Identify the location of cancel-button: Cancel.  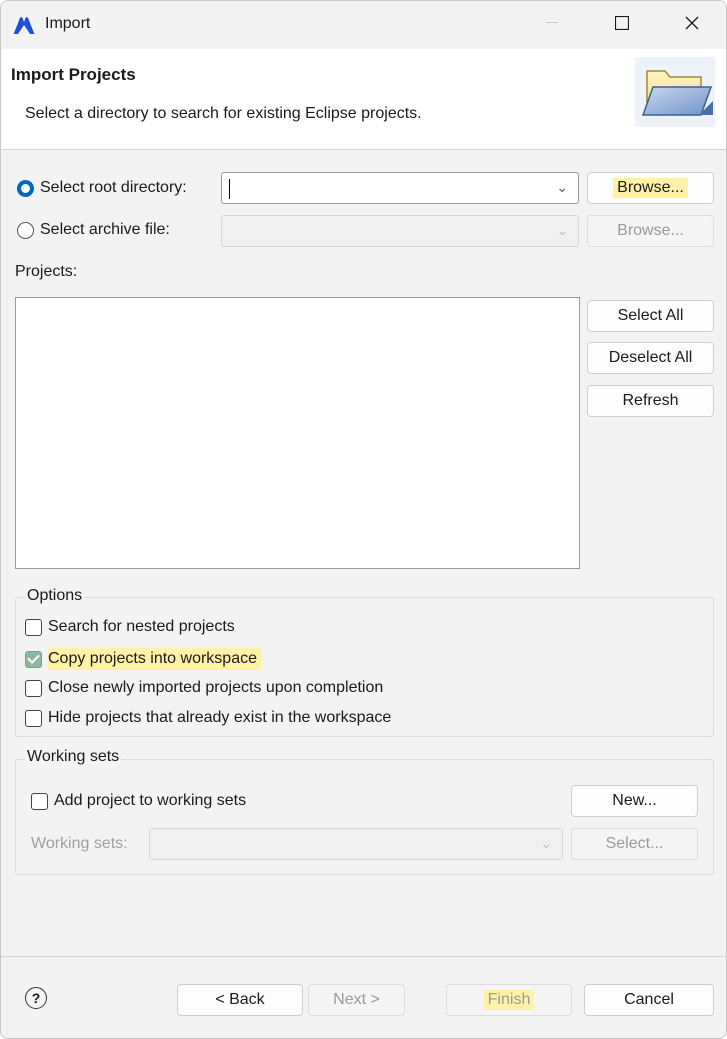
(649, 1000).